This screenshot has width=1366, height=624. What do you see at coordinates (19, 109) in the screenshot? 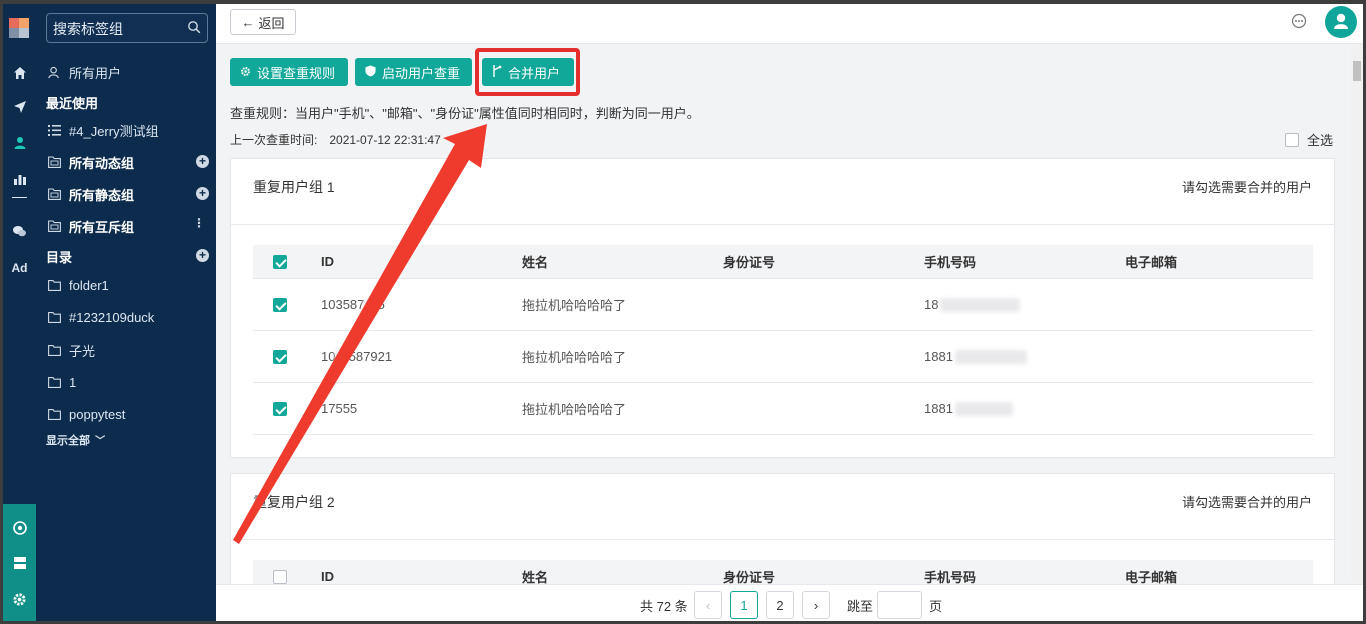
I see `send-icon` at bounding box center [19, 109].